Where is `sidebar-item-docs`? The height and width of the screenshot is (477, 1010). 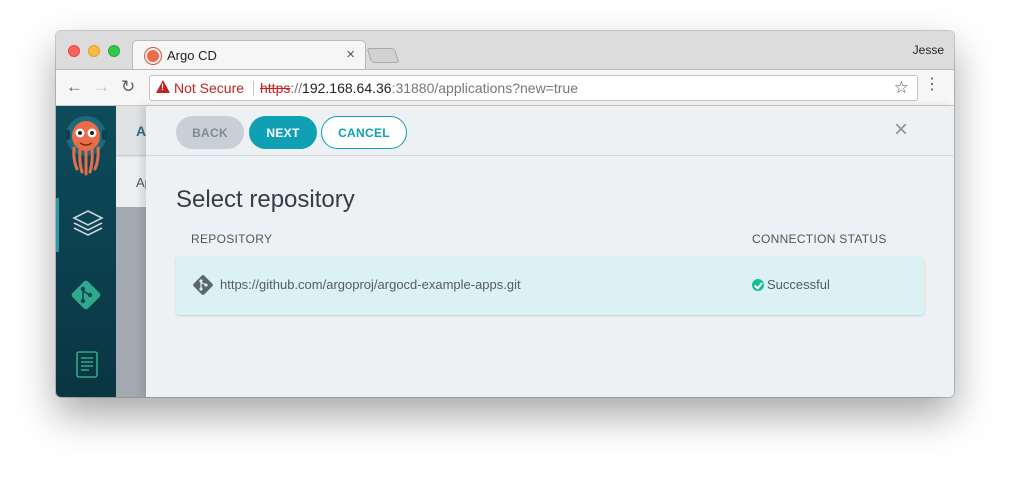
sidebar-item-docs is located at coordinates (86, 365).